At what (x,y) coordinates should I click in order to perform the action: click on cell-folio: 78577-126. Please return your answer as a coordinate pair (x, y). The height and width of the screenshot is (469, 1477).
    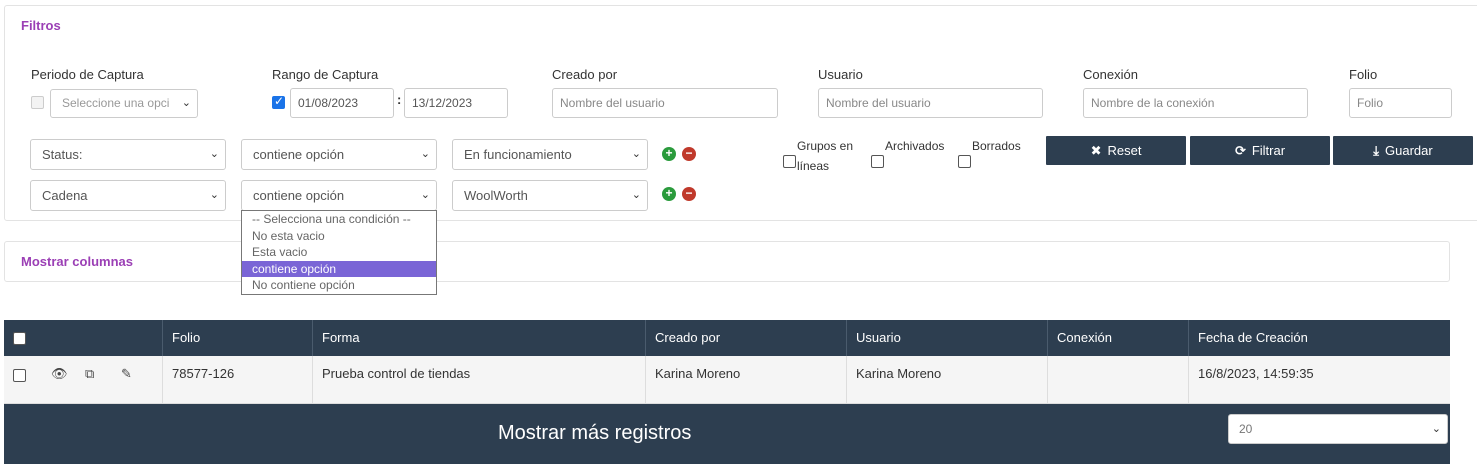
    Looking at the image, I should click on (238, 380).